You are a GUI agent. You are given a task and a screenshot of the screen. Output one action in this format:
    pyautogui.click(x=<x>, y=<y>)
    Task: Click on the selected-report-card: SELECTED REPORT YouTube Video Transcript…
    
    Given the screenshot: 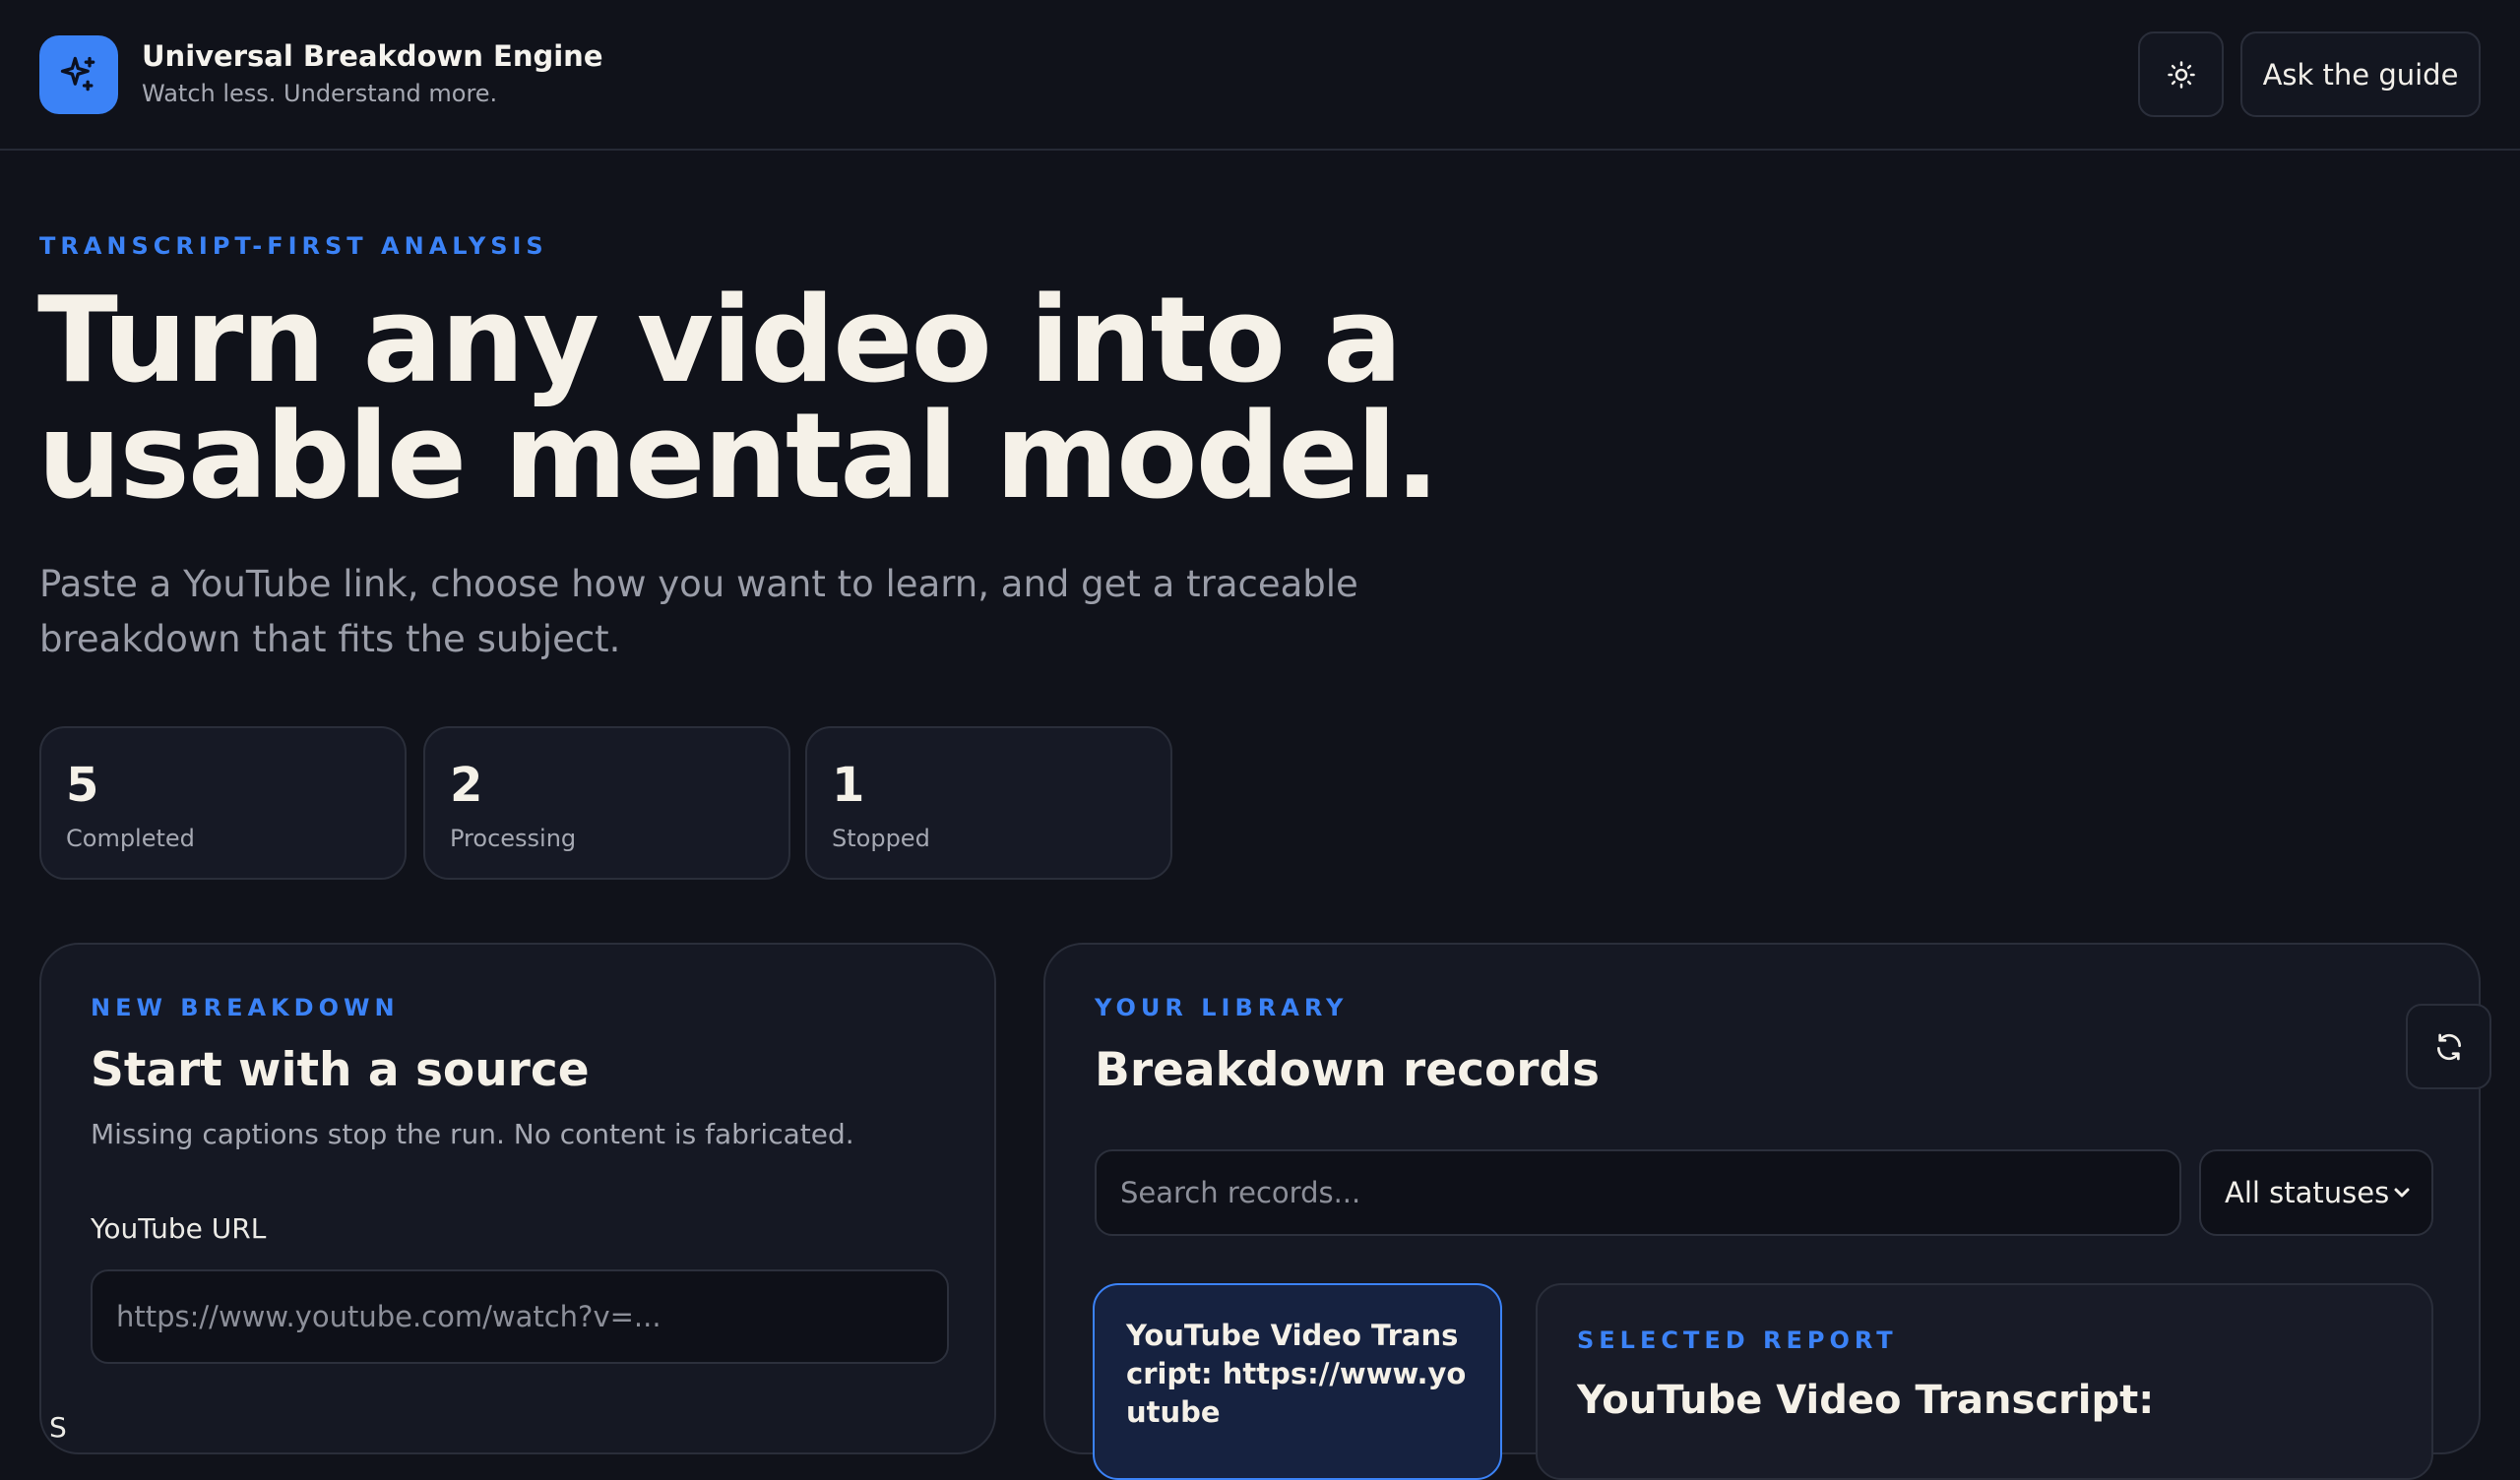 What is the action you would take?
    pyautogui.click(x=1984, y=1381)
    